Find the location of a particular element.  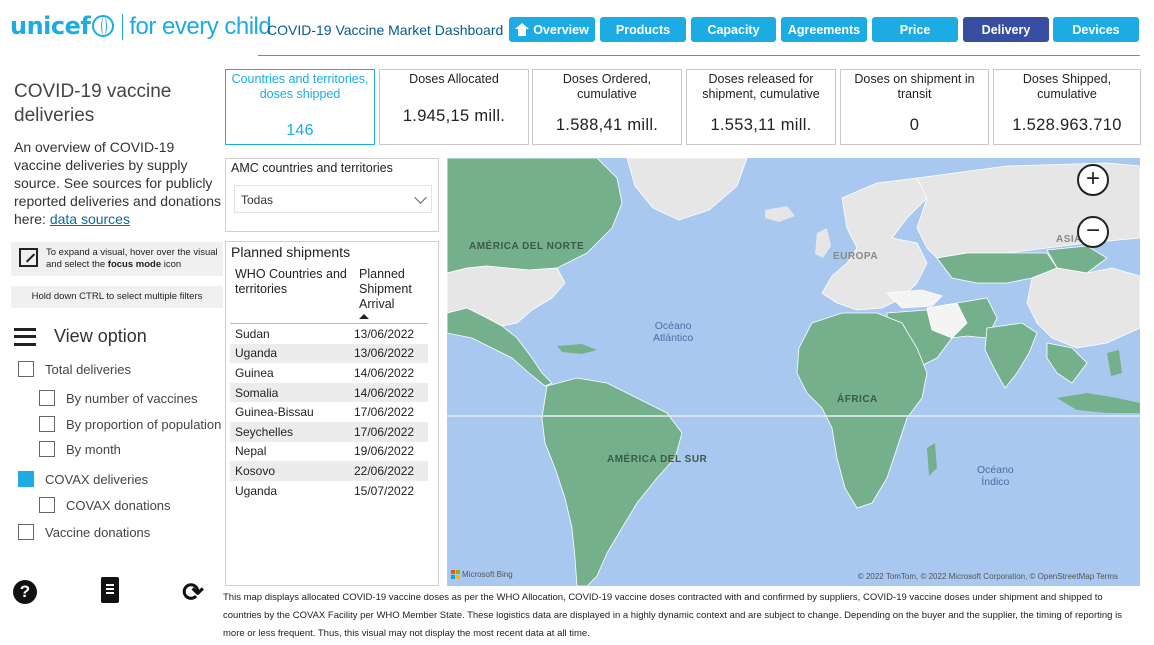

option-covax-donations: COVAX donations is located at coordinates (105, 505).